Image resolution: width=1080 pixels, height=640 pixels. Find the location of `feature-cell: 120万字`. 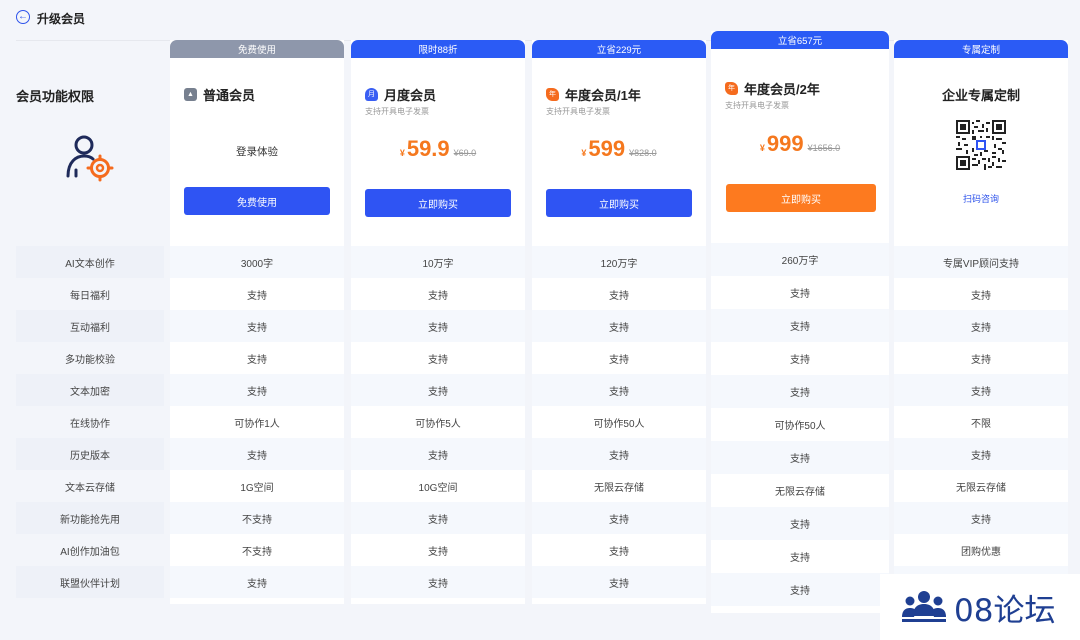

feature-cell: 120万字 is located at coordinates (619, 262).